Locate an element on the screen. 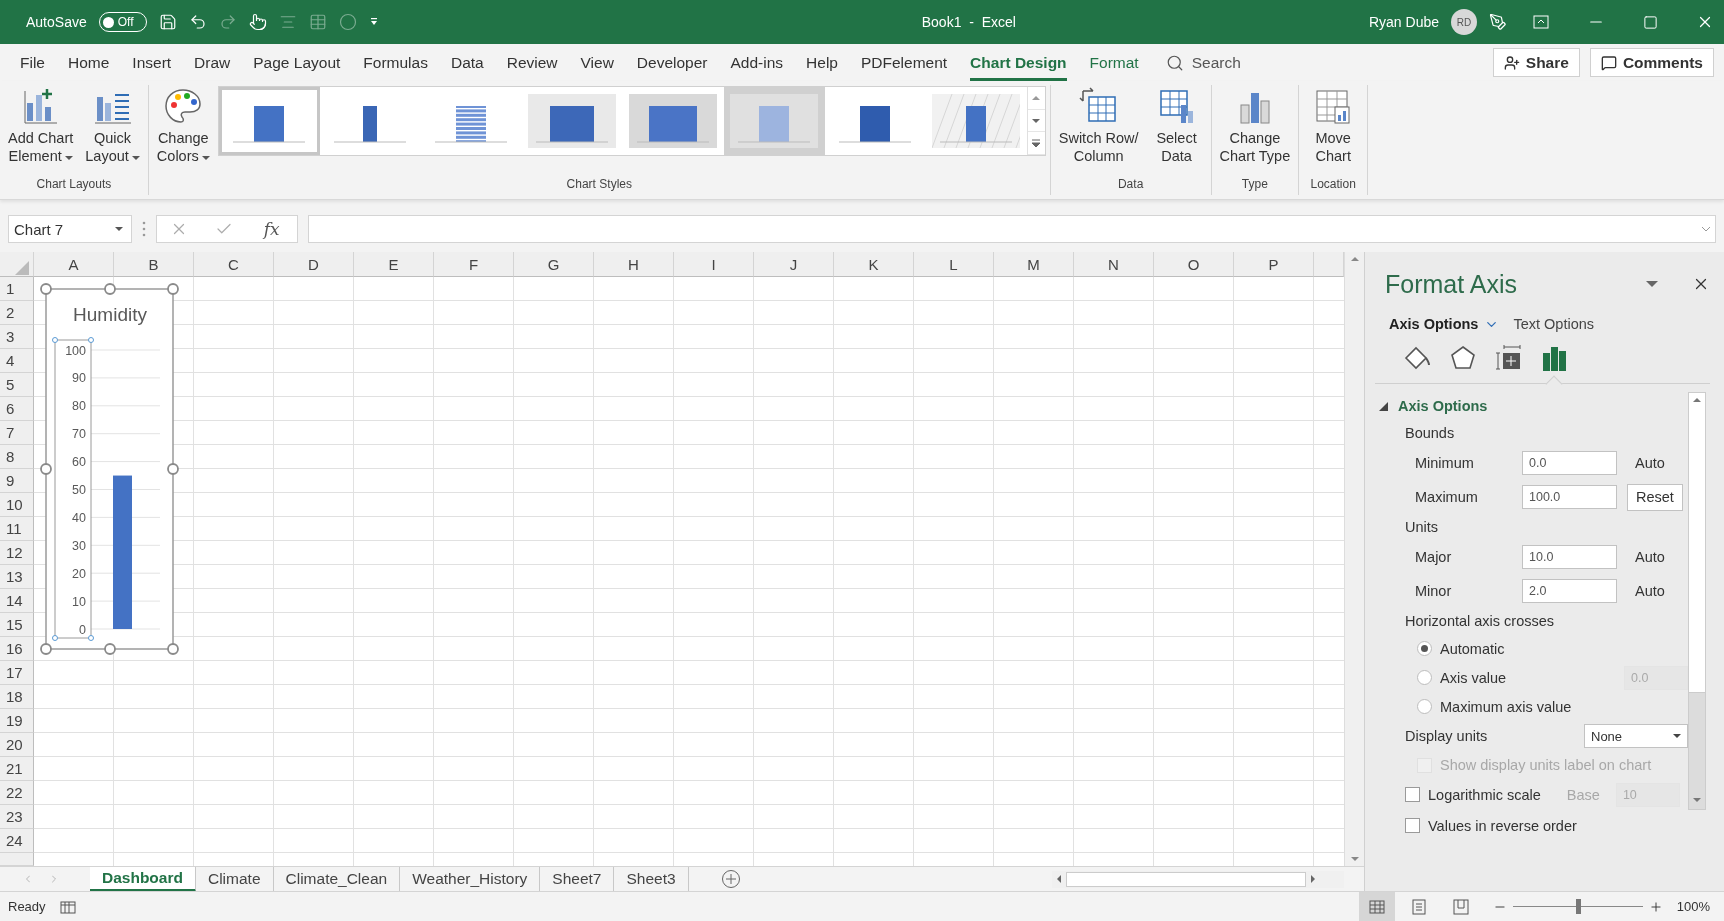  row-header: 1 is located at coordinates (17, 289).